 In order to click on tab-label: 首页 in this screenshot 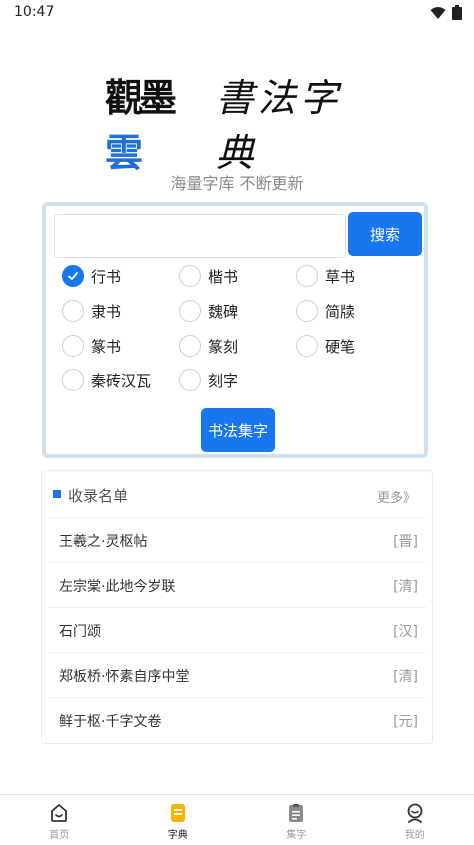, I will do `click(59, 833)`.